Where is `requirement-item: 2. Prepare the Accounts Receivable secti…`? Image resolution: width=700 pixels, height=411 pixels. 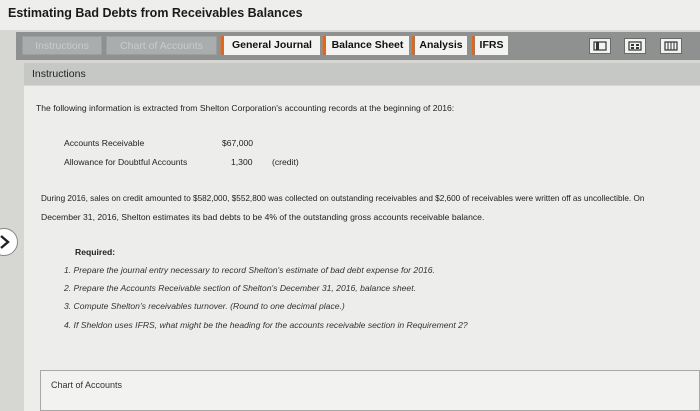 requirement-item: 2. Prepare the Accounts Receivable secti… is located at coordinates (240, 288).